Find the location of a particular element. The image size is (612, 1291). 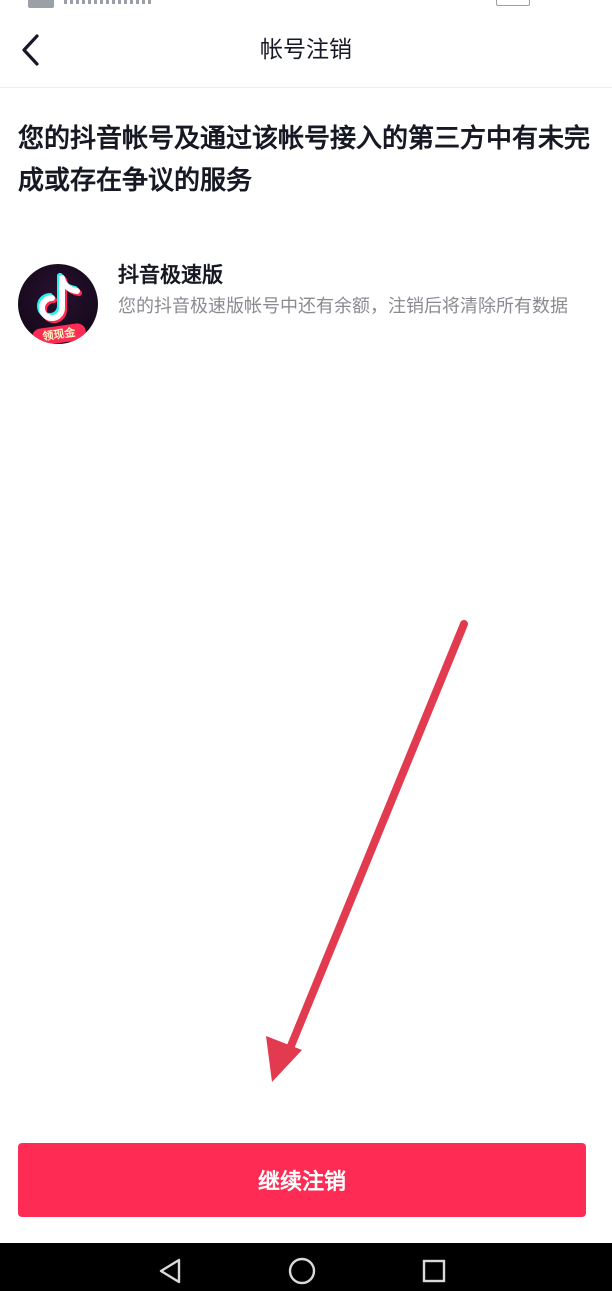

page-title: 帐号注销 is located at coordinates (306, 50).